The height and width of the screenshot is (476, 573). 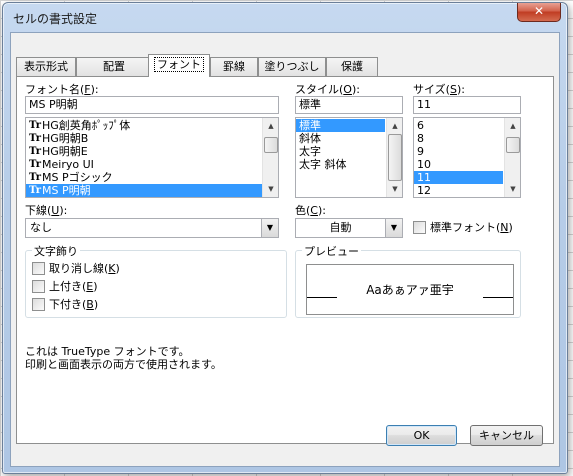 What do you see at coordinates (539, 12) in the screenshot?
I see `close-button: ✕` at bounding box center [539, 12].